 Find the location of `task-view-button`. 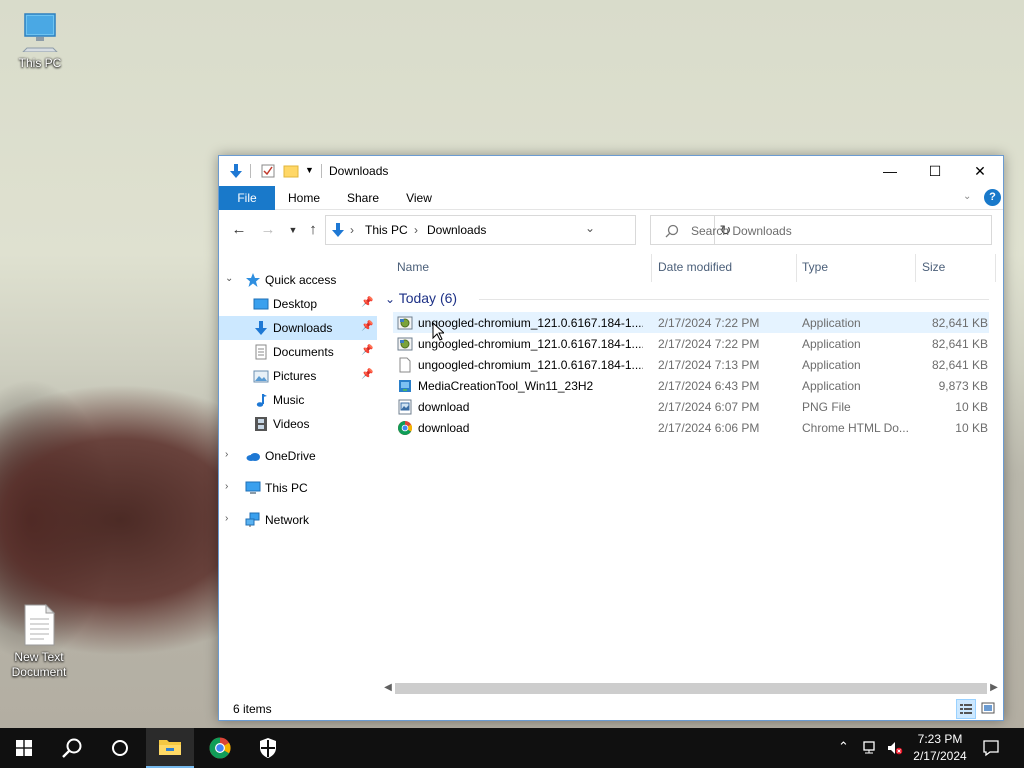

task-view-button is located at coordinates (120, 748).